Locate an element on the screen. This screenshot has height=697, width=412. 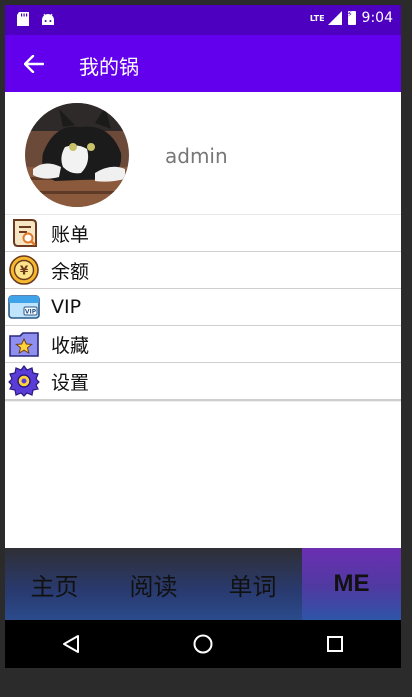
menu-shadow is located at coordinates (203, 401).